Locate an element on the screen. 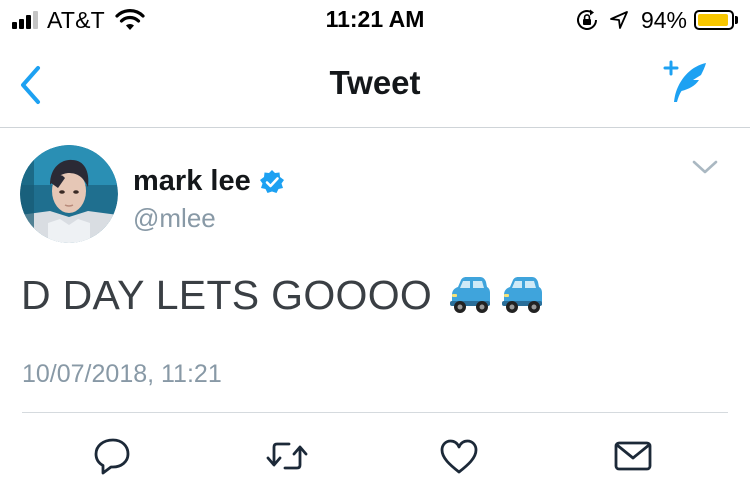 Image resolution: width=750 pixels, height=490 pixels. status-bar: AT&T 11:21 AM 94% is located at coordinates (375, 20).